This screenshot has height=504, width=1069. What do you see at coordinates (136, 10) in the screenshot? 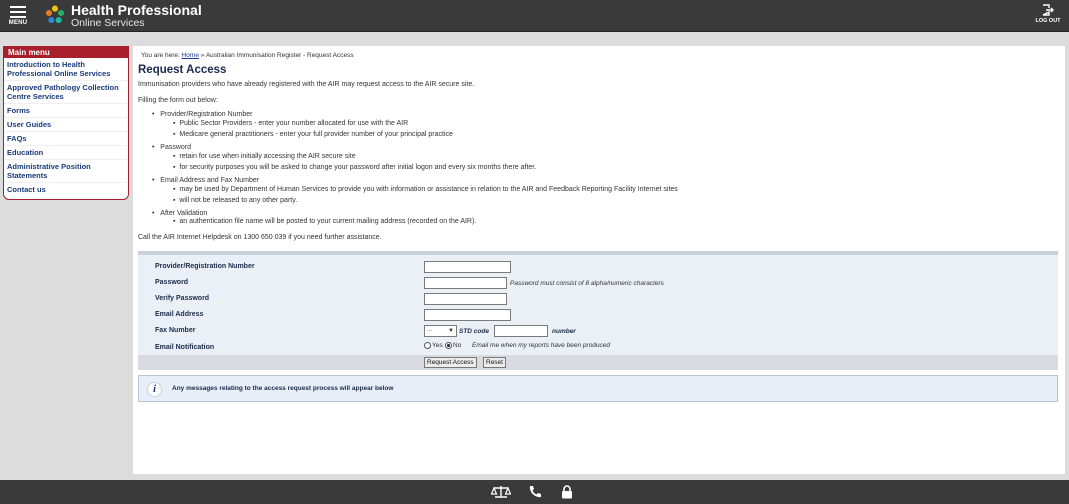
I see `brand-title: Health Professional` at bounding box center [136, 10].